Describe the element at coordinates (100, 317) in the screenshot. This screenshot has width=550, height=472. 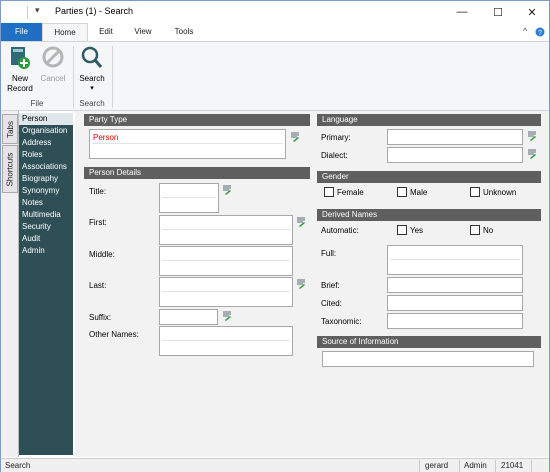
I see `suffix-label: Suffix:` at that location.